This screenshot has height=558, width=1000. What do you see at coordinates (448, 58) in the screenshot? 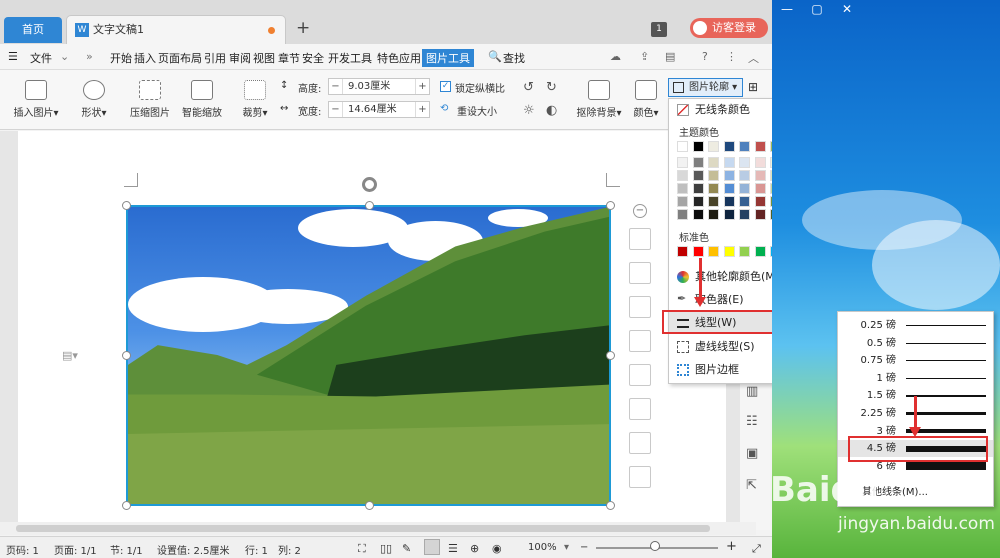
I see `menu-picture-tools: 图片工具` at bounding box center [448, 58].